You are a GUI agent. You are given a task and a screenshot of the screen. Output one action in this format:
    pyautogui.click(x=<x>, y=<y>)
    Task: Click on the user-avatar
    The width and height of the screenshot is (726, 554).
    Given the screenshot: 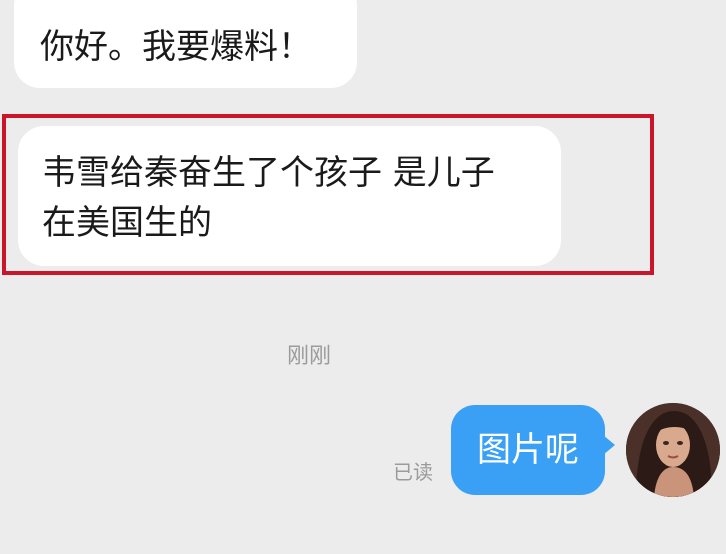 What is the action you would take?
    pyautogui.click(x=673, y=450)
    